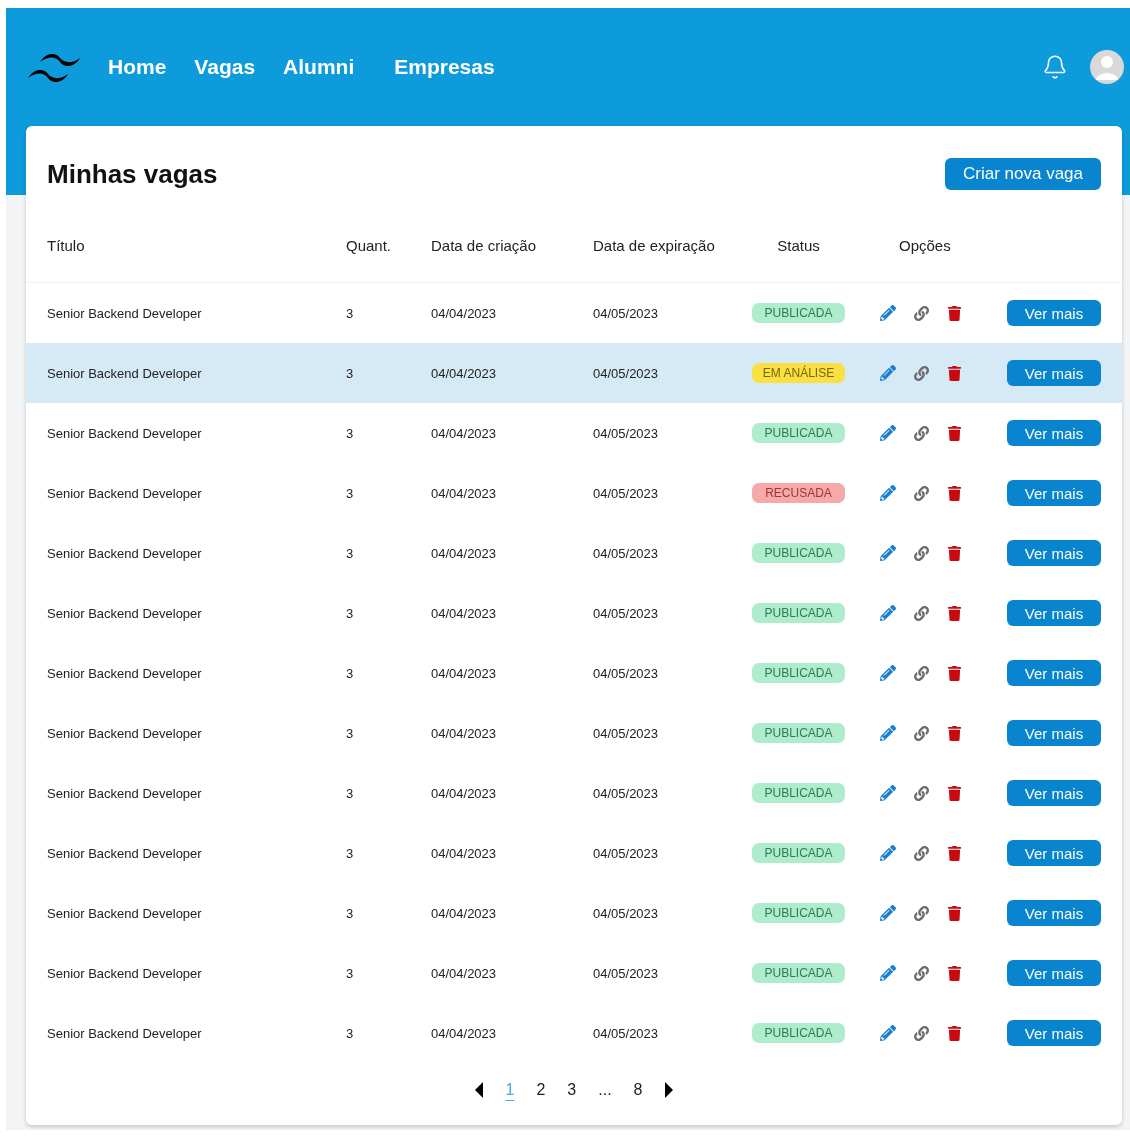 The width and height of the screenshot is (1130, 1138). What do you see at coordinates (1055, 67) in the screenshot?
I see `bell-icon` at bounding box center [1055, 67].